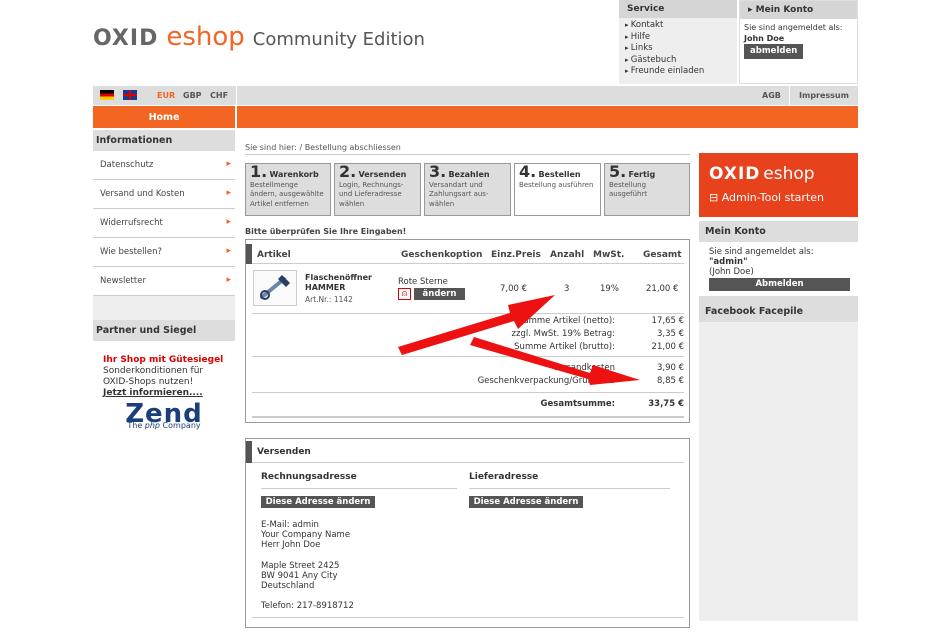  Describe the element at coordinates (164, 140) in the screenshot. I see `info-title: Informationen` at that location.